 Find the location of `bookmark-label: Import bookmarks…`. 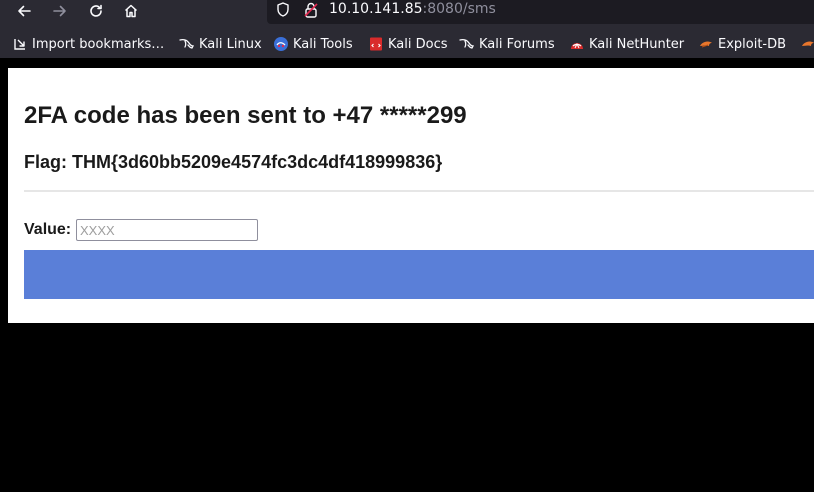

bookmark-label: Import bookmarks… is located at coordinates (98, 44).